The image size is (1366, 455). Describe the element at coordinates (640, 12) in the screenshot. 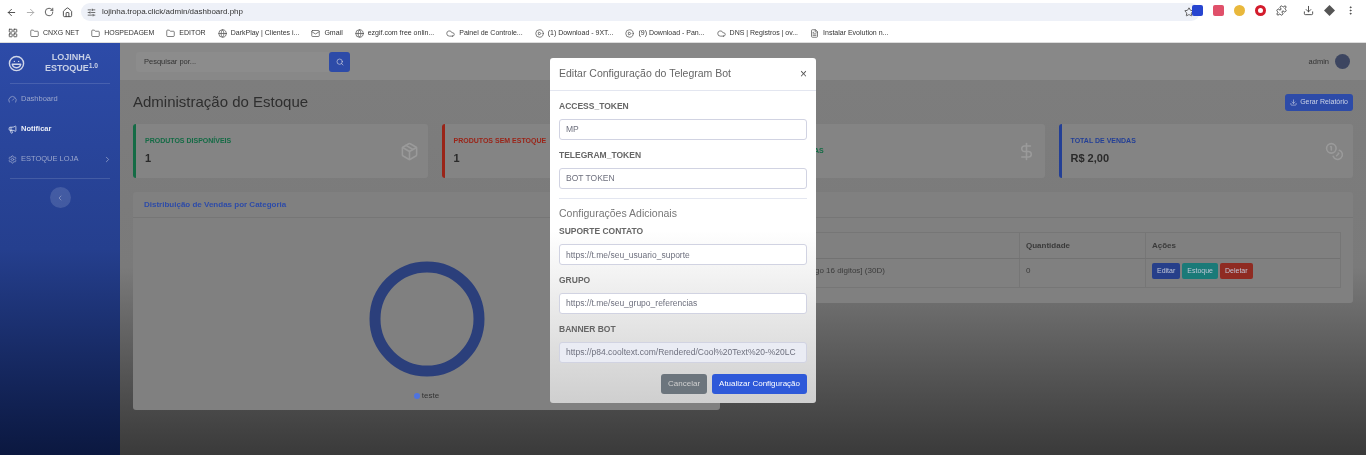

I see `address-bar: lojinha.tropa.click/admin/dashboard.php` at that location.